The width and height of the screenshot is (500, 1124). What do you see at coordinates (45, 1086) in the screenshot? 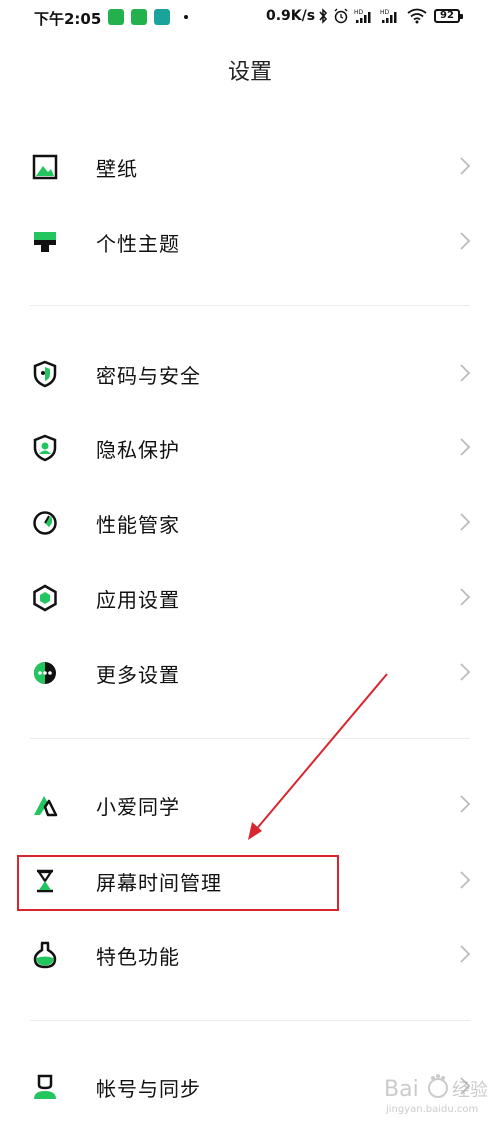
I see `account-icon` at bounding box center [45, 1086].